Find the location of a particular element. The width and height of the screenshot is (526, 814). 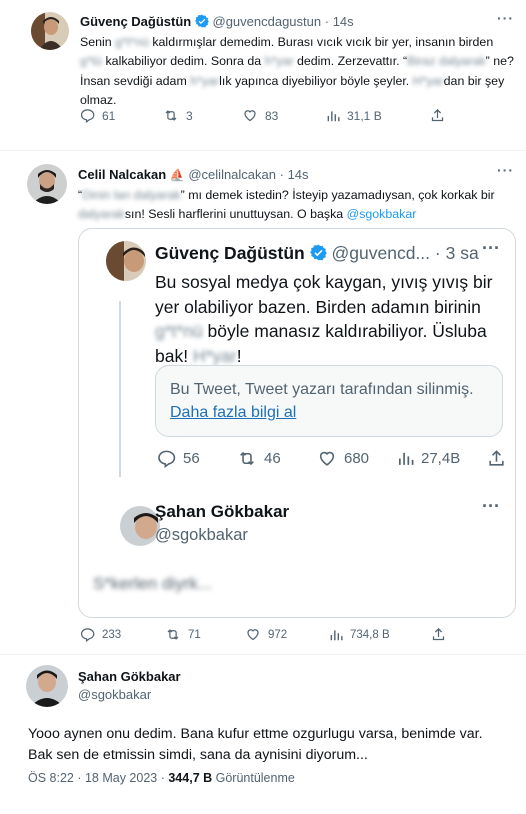

text-segment: ! is located at coordinates (239, 355).